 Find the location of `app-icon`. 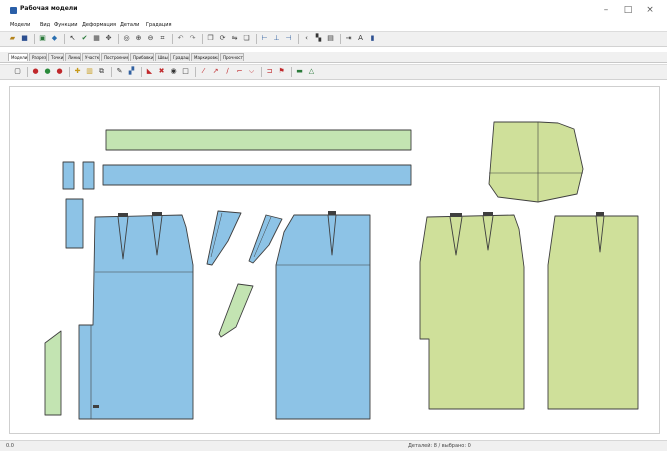

app-icon is located at coordinates (13, 10).